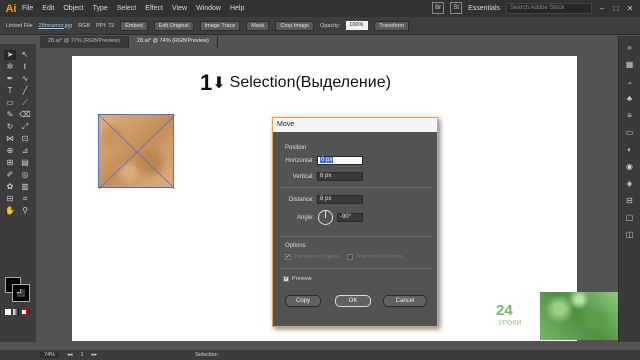 The width and height of the screenshot is (640, 360). What do you see at coordinates (630, 116) in the screenshot?
I see `stroke-icon: ≡` at bounding box center [630, 116].